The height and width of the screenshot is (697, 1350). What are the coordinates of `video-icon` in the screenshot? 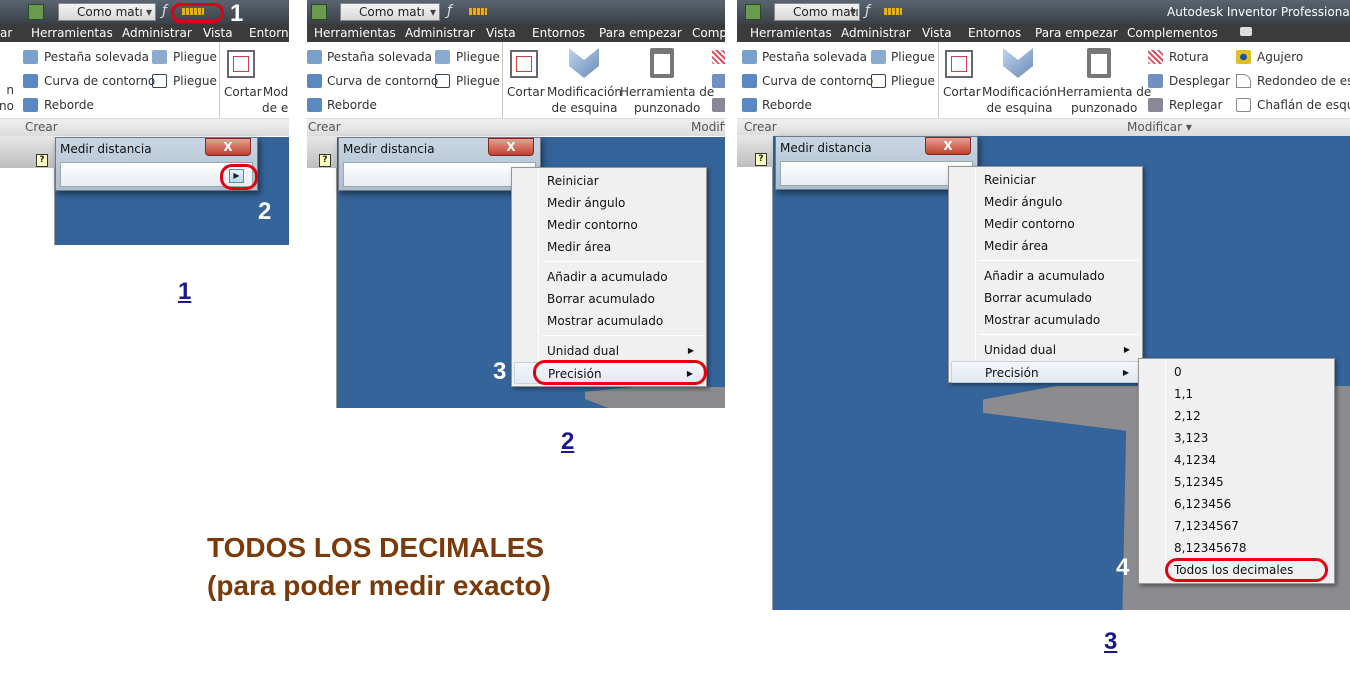 It's located at (1246, 31).